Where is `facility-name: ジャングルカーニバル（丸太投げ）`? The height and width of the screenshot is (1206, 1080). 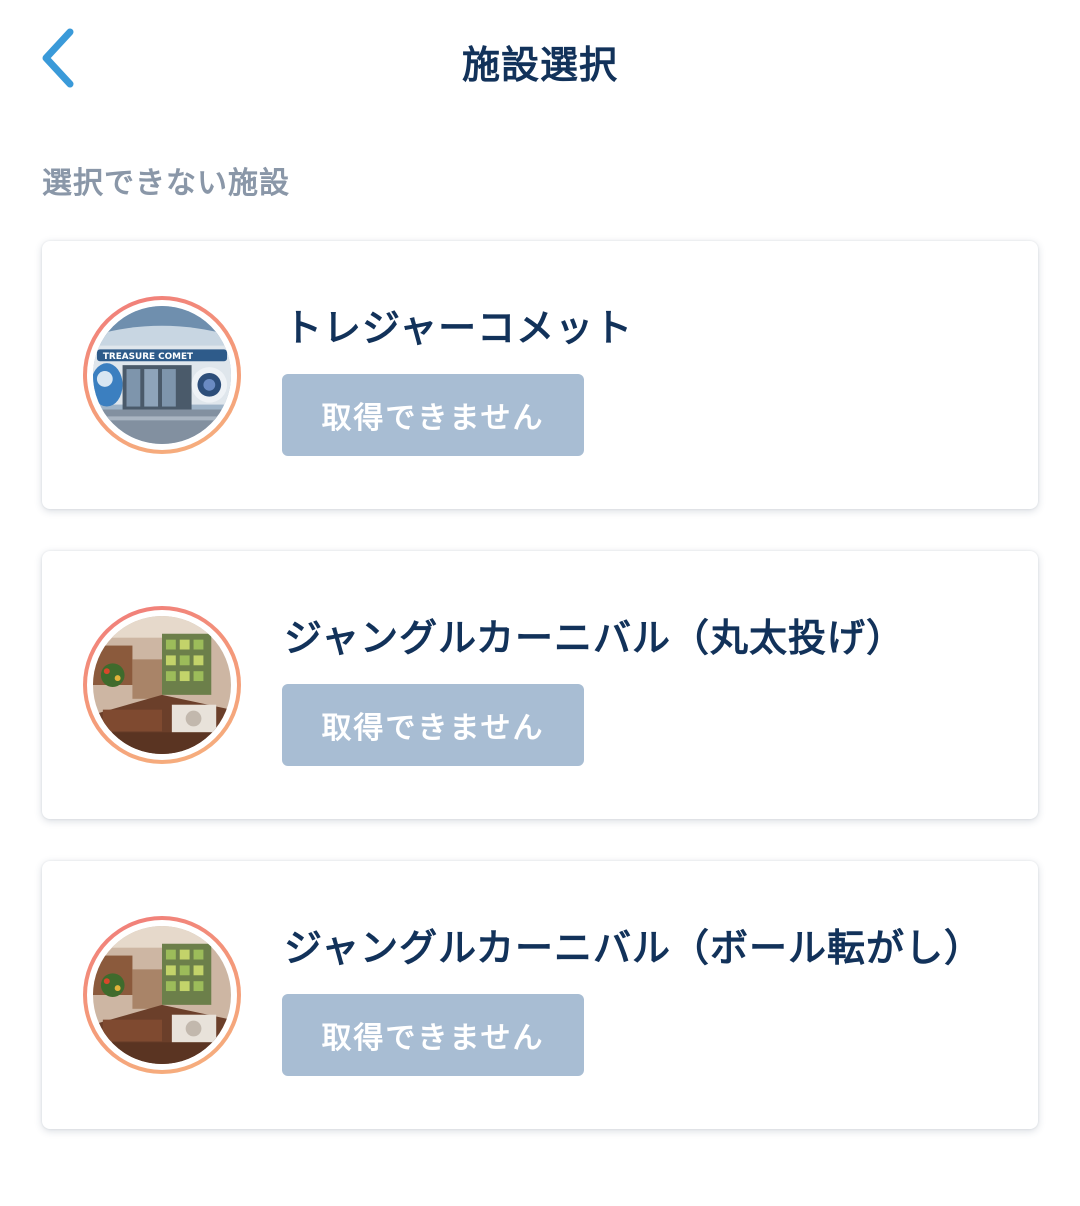 facility-name: ジャングルカーニバル（丸太投げ） is located at coordinates (594, 638).